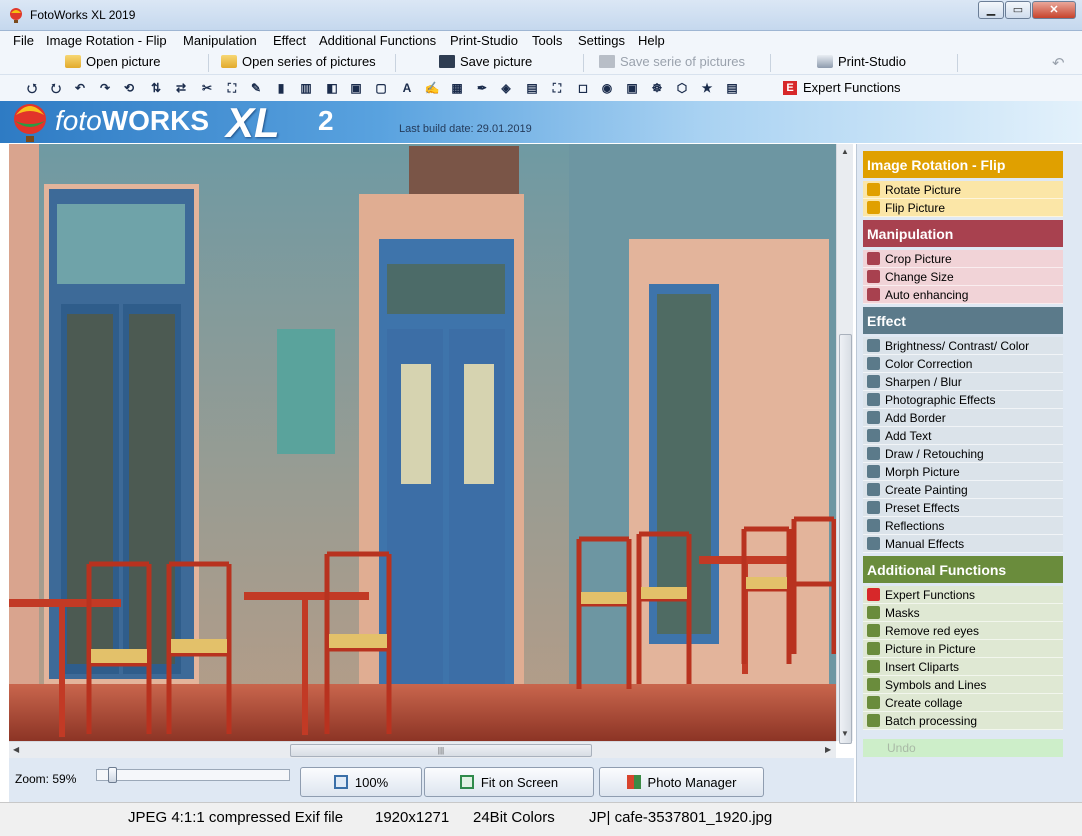 This screenshot has width=1082, height=836. What do you see at coordinates (963, 436) in the screenshot?
I see `panel-item-add-text: Add Text` at bounding box center [963, 436].